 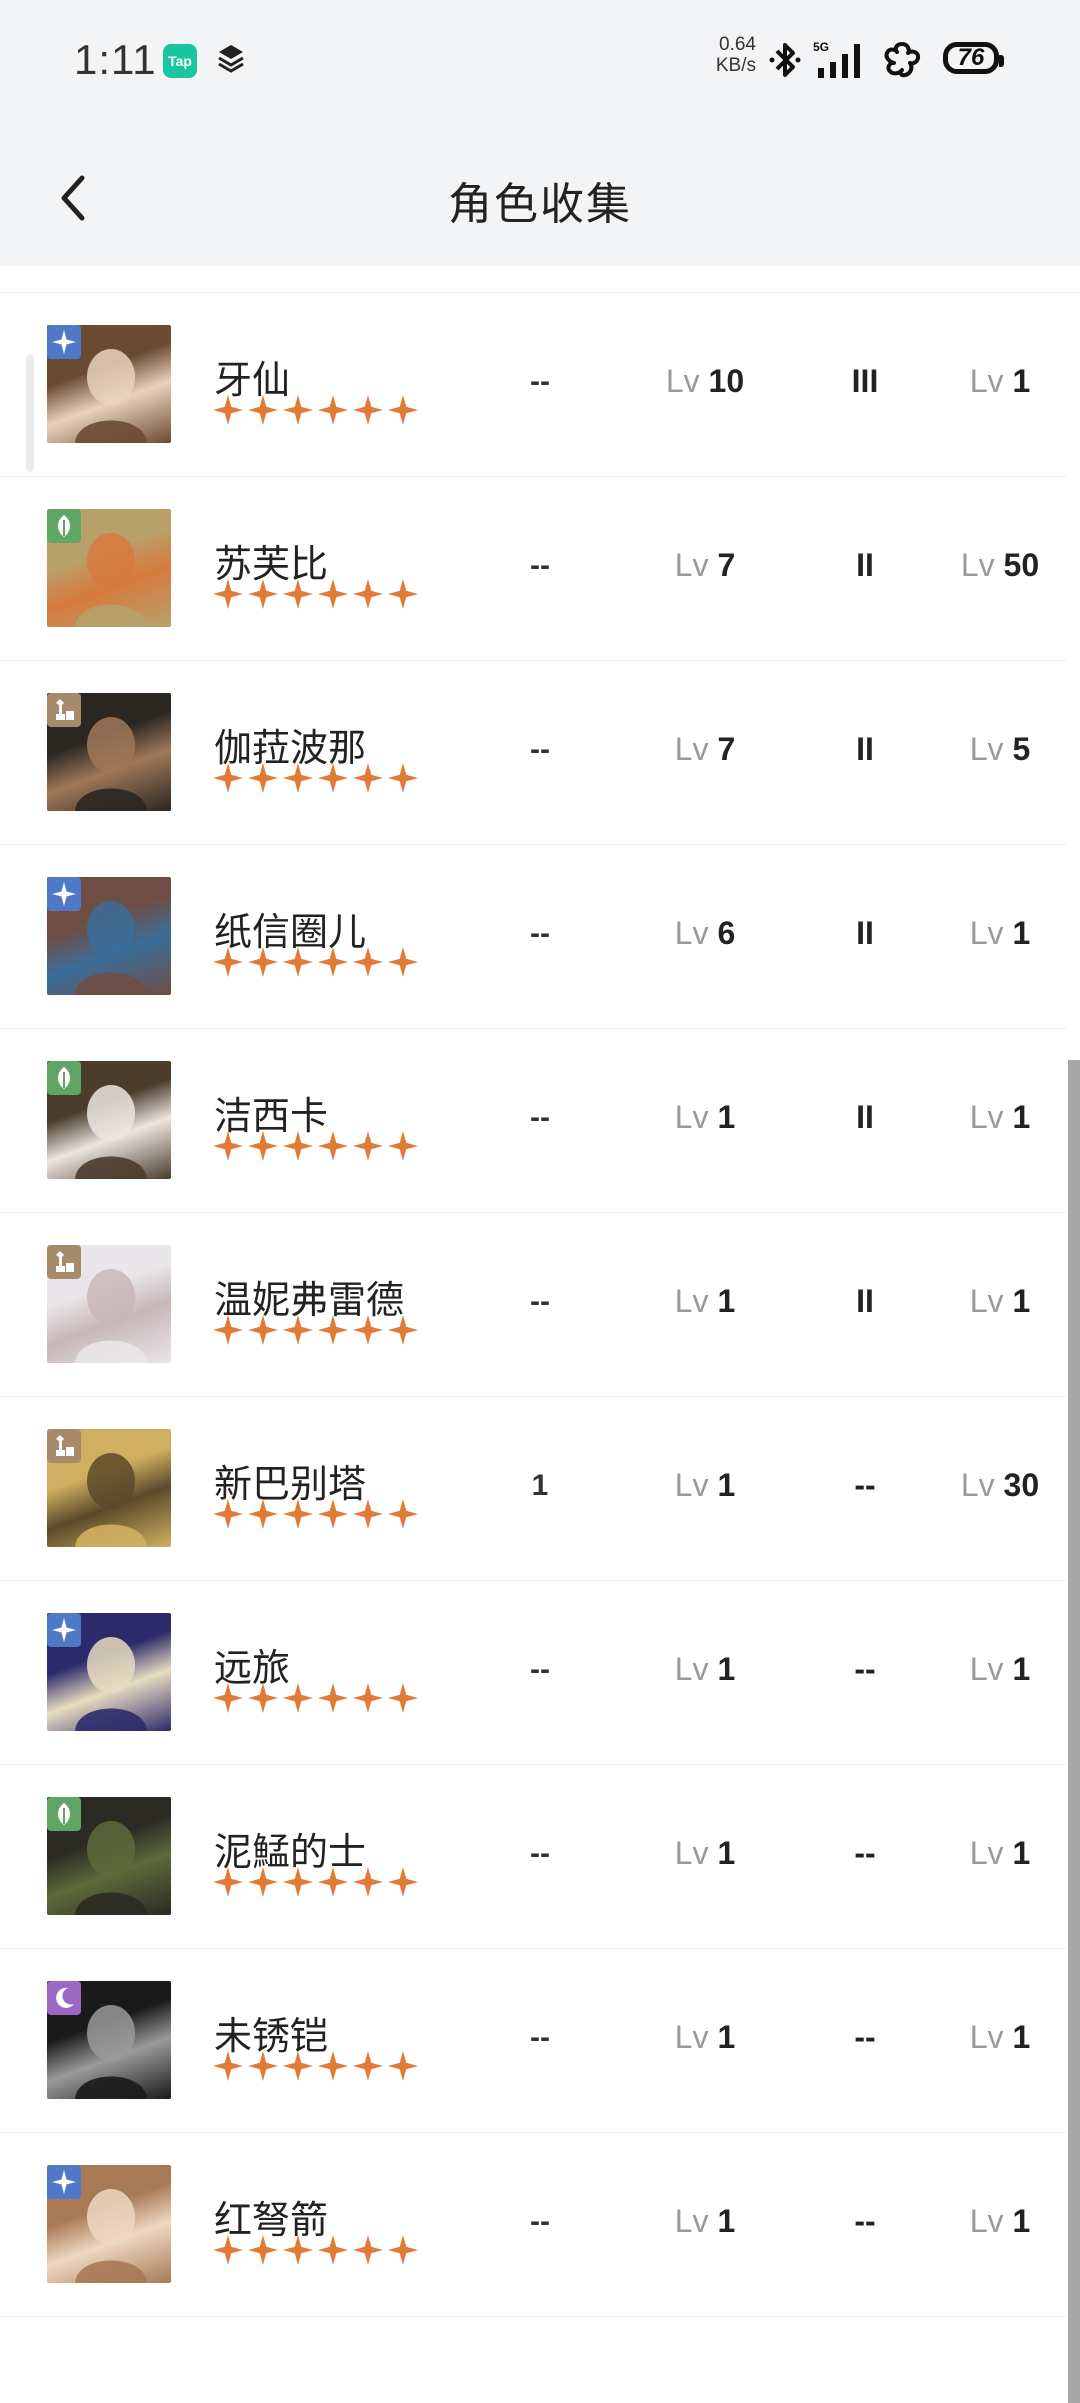 What do you see at coordinates (64, 894) in the screenshot?
I see `element-star-icon` at bounding box center [64, 894].